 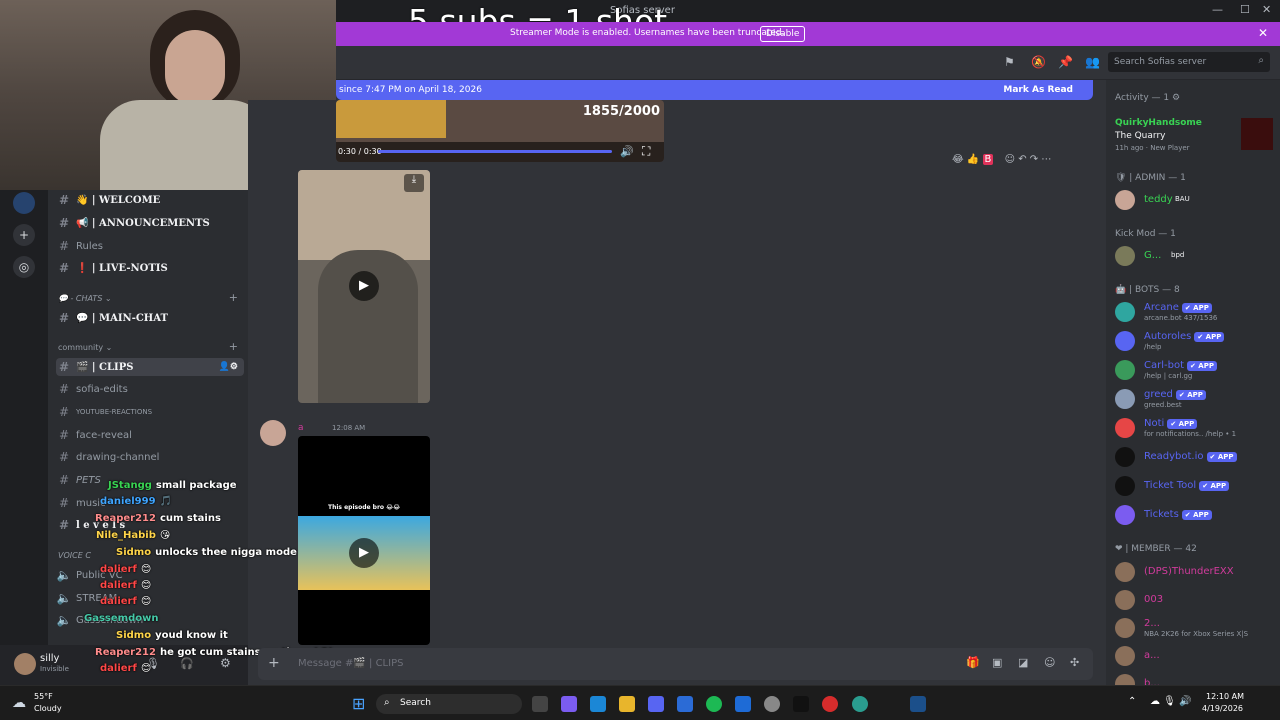 I want to click on video-2: ▶ ⤓, so click(x=364, y=286).